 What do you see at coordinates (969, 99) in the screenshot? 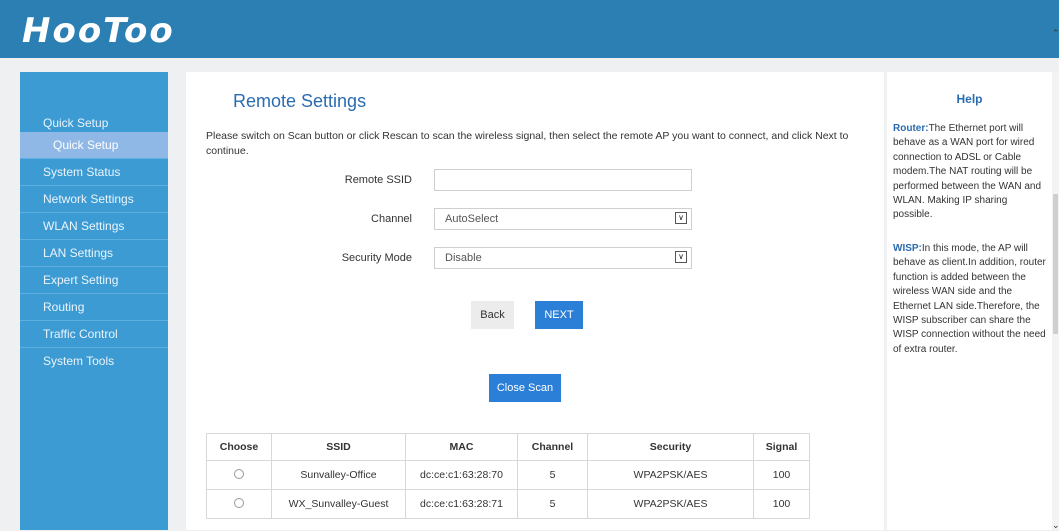
I see `help-title: Help` at bounding box center [969, 99].